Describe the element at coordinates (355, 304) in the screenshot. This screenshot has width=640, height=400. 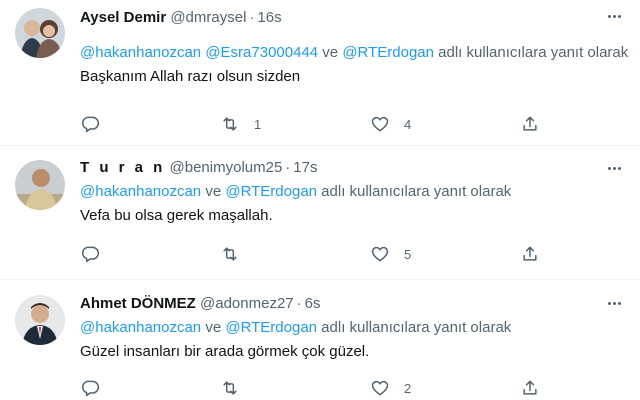
I see `tweet-header: Ahmet DÖNMEZ @adonmez27 · 6s` at that location.